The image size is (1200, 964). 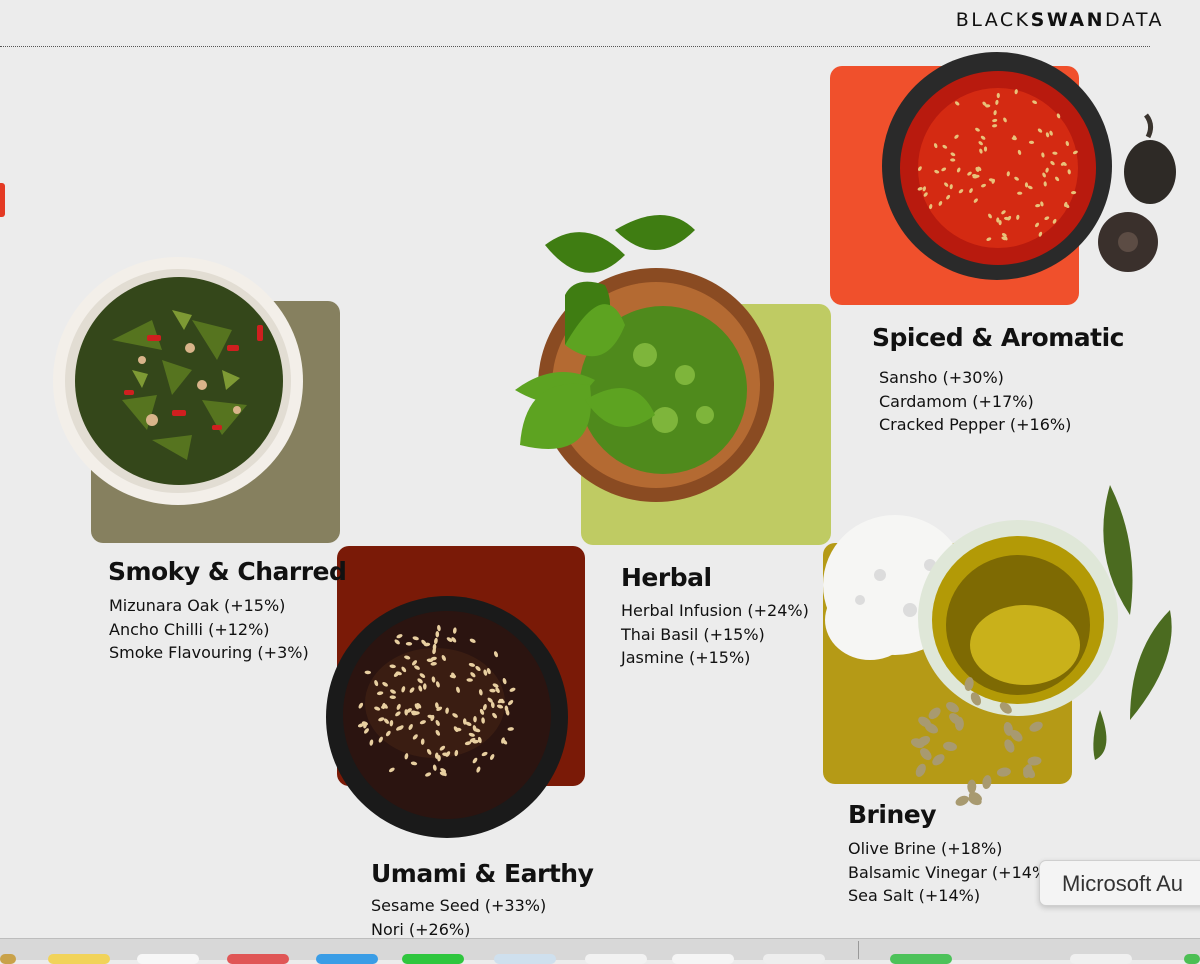 What do you see at coordinates (168, 959) in the screenshot?
I see `mail-icon` at bounding box center [168, 959].